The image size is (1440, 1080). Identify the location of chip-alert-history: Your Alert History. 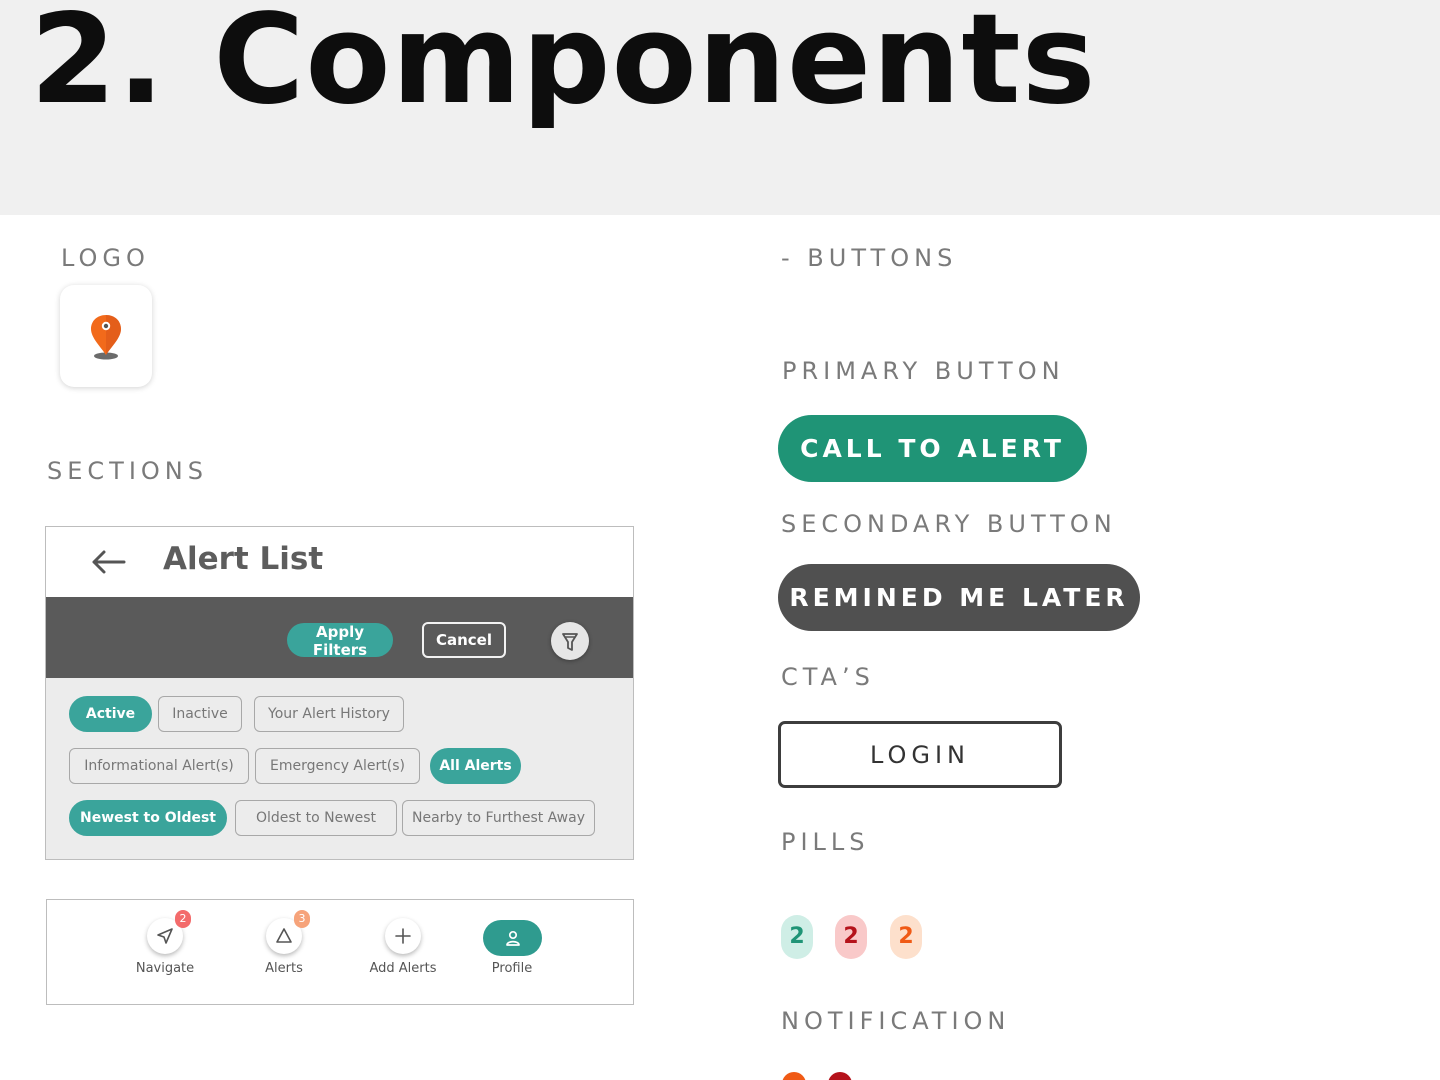
(329, 714).